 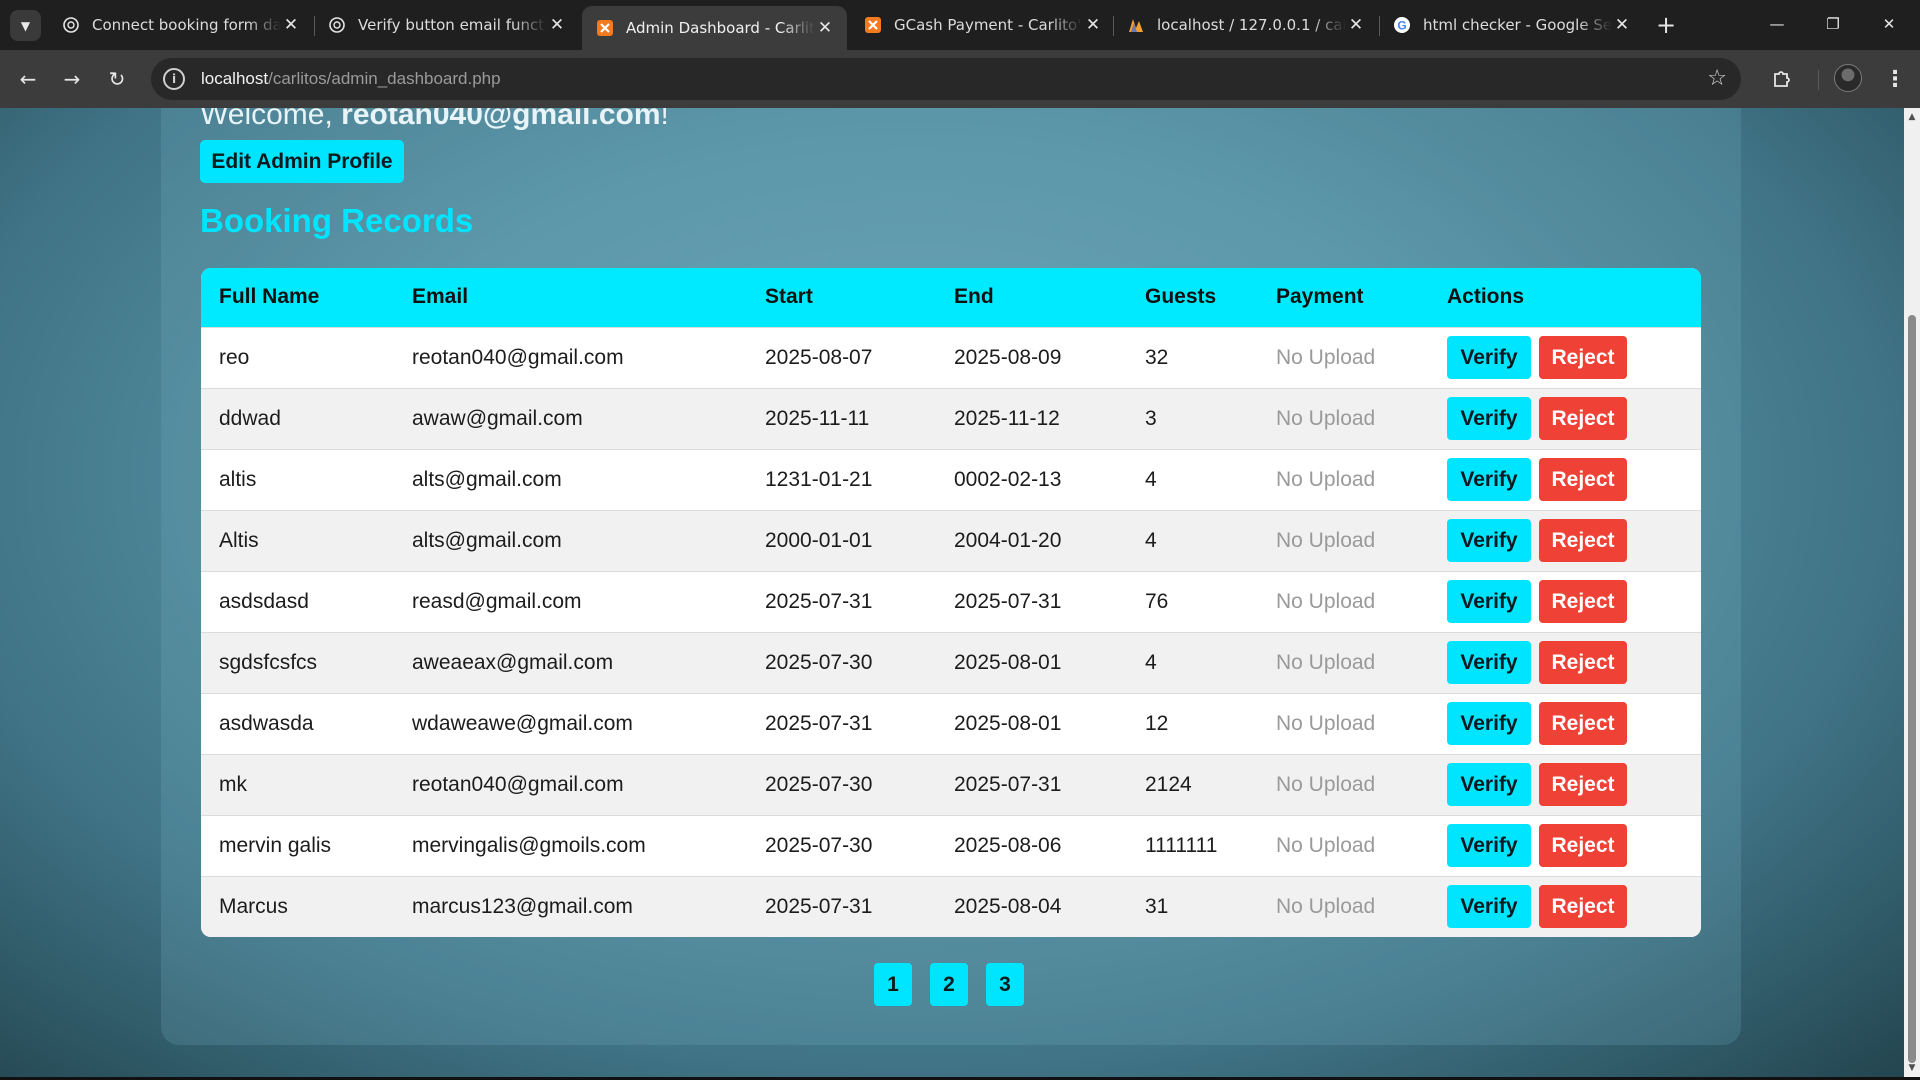 I want to click on tab-search-button: ▼, so click(x=25, y=25).